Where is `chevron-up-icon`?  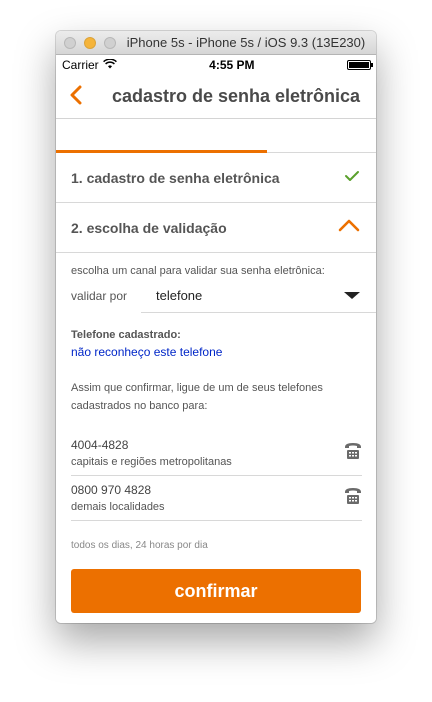 chevron-up-icon is located at coordinates (349, 227).